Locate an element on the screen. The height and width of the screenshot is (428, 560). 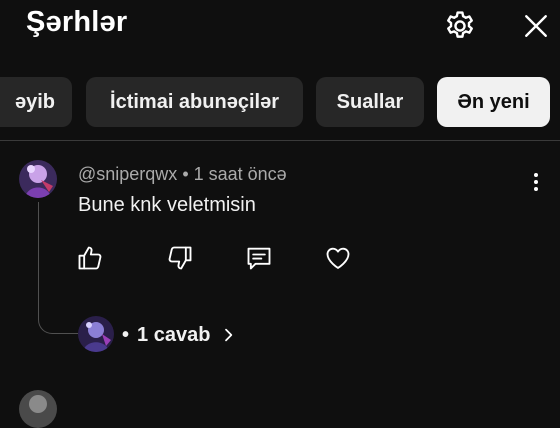
close-icon is located at coordinates (536, 26).